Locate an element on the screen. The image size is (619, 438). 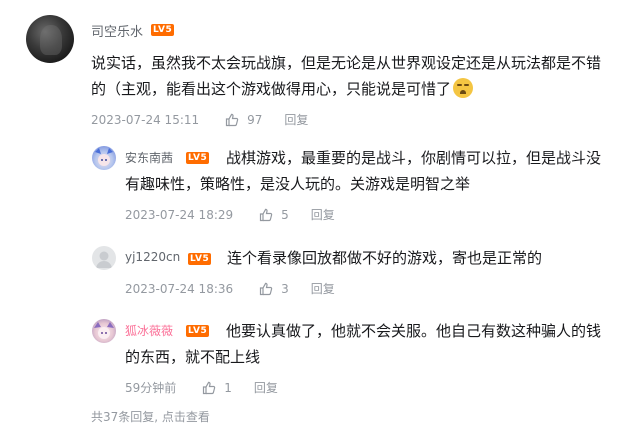
like-button: 3 is located at coordinates (274, 289).